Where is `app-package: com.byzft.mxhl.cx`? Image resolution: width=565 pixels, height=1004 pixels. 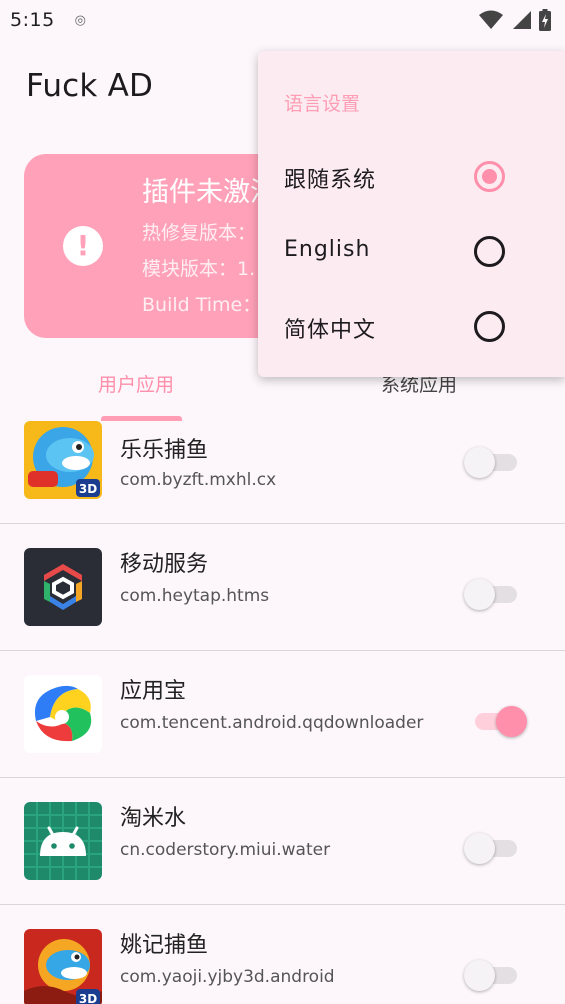 app-package: com.byzft.mxhl.cx is located at coordinates (198, 480).